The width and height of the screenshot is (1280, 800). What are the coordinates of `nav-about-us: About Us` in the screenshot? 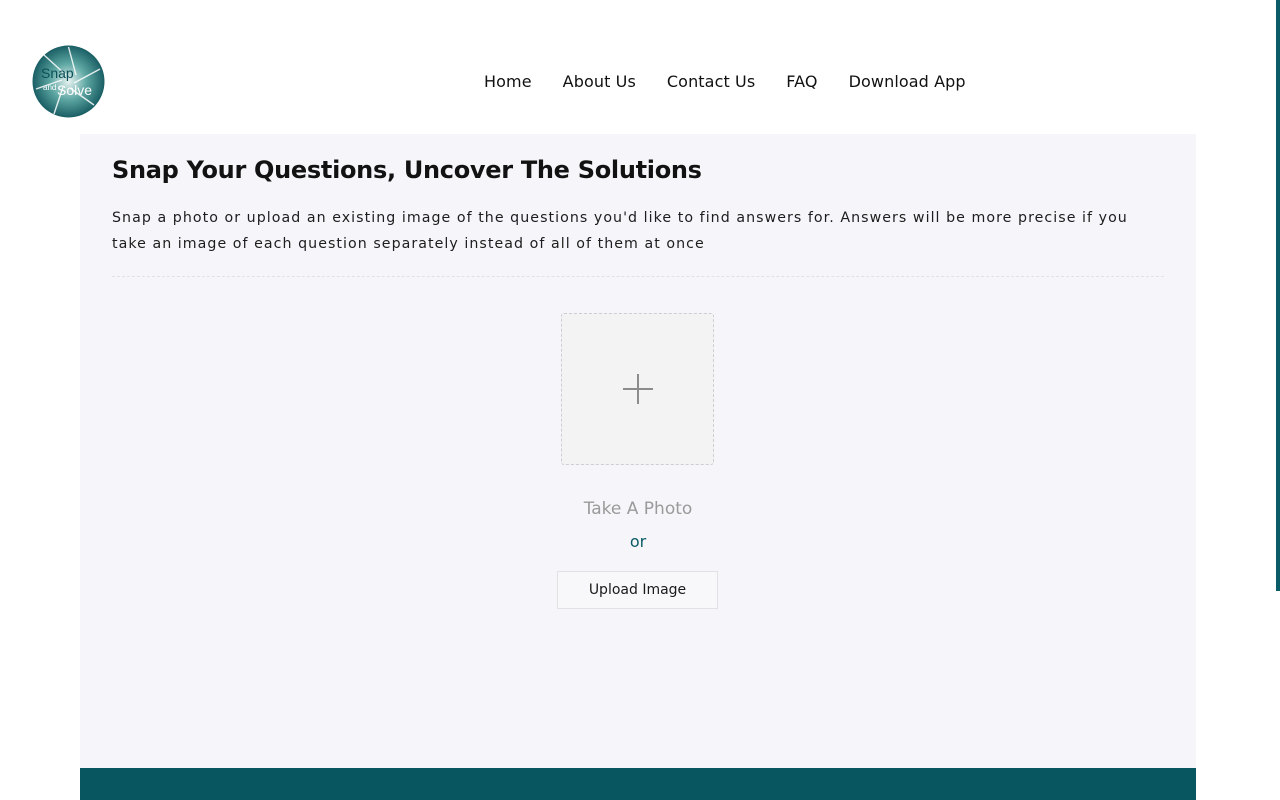 It's located at (599, 82).